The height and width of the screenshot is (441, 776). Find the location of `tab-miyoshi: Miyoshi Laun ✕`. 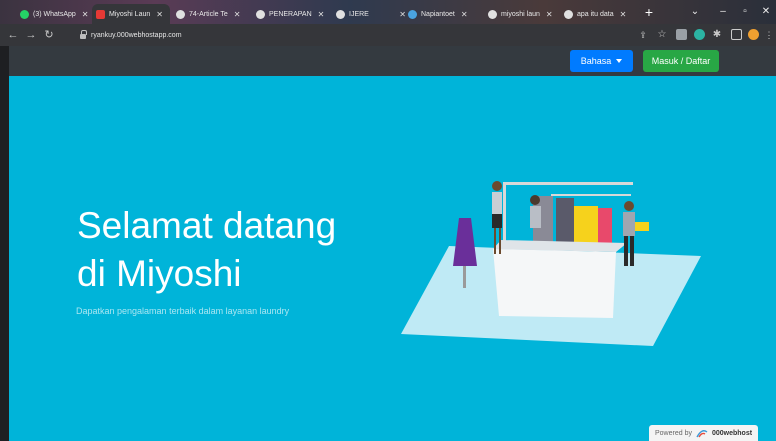

tab-miyoshi: Miyoshi Laun ✕ is located at coordinates (131, 14).